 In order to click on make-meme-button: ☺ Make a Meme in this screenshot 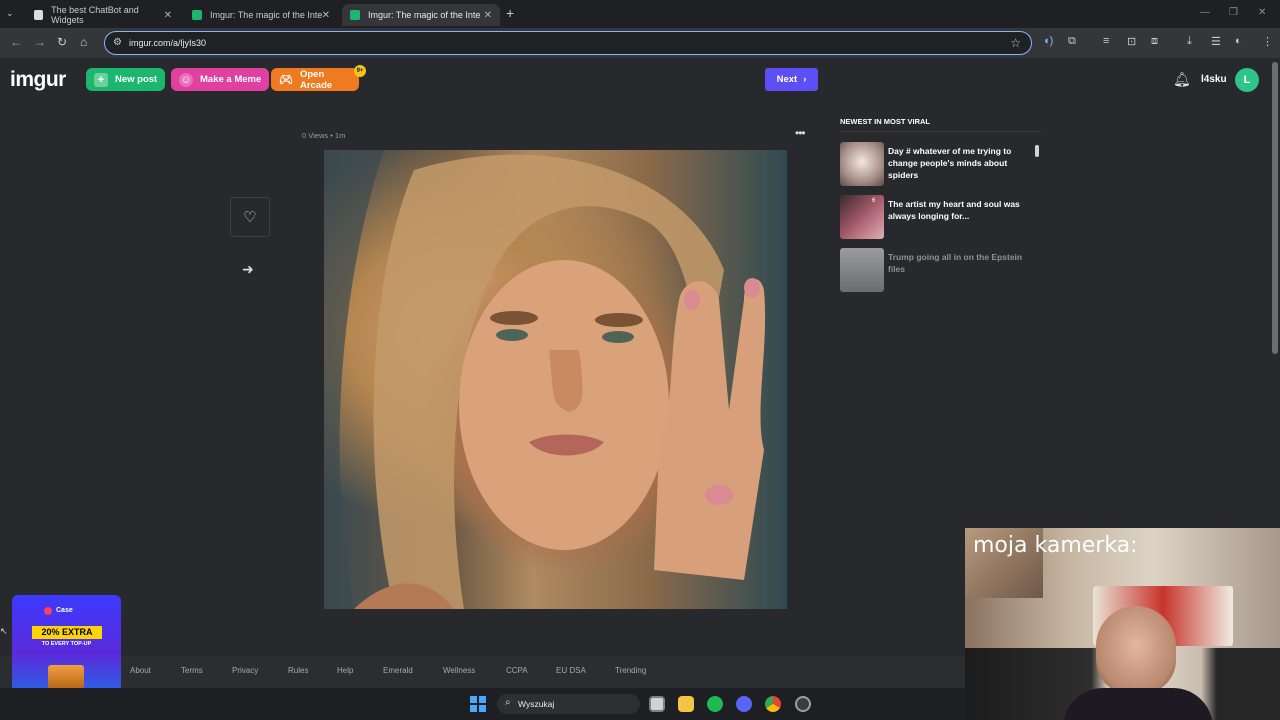, I will do `click(220, 79)`.